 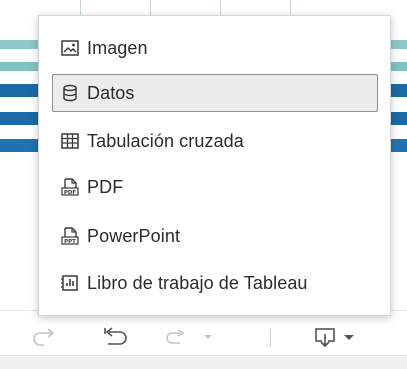 I want to click on download-button, so click(x=334, y=337).